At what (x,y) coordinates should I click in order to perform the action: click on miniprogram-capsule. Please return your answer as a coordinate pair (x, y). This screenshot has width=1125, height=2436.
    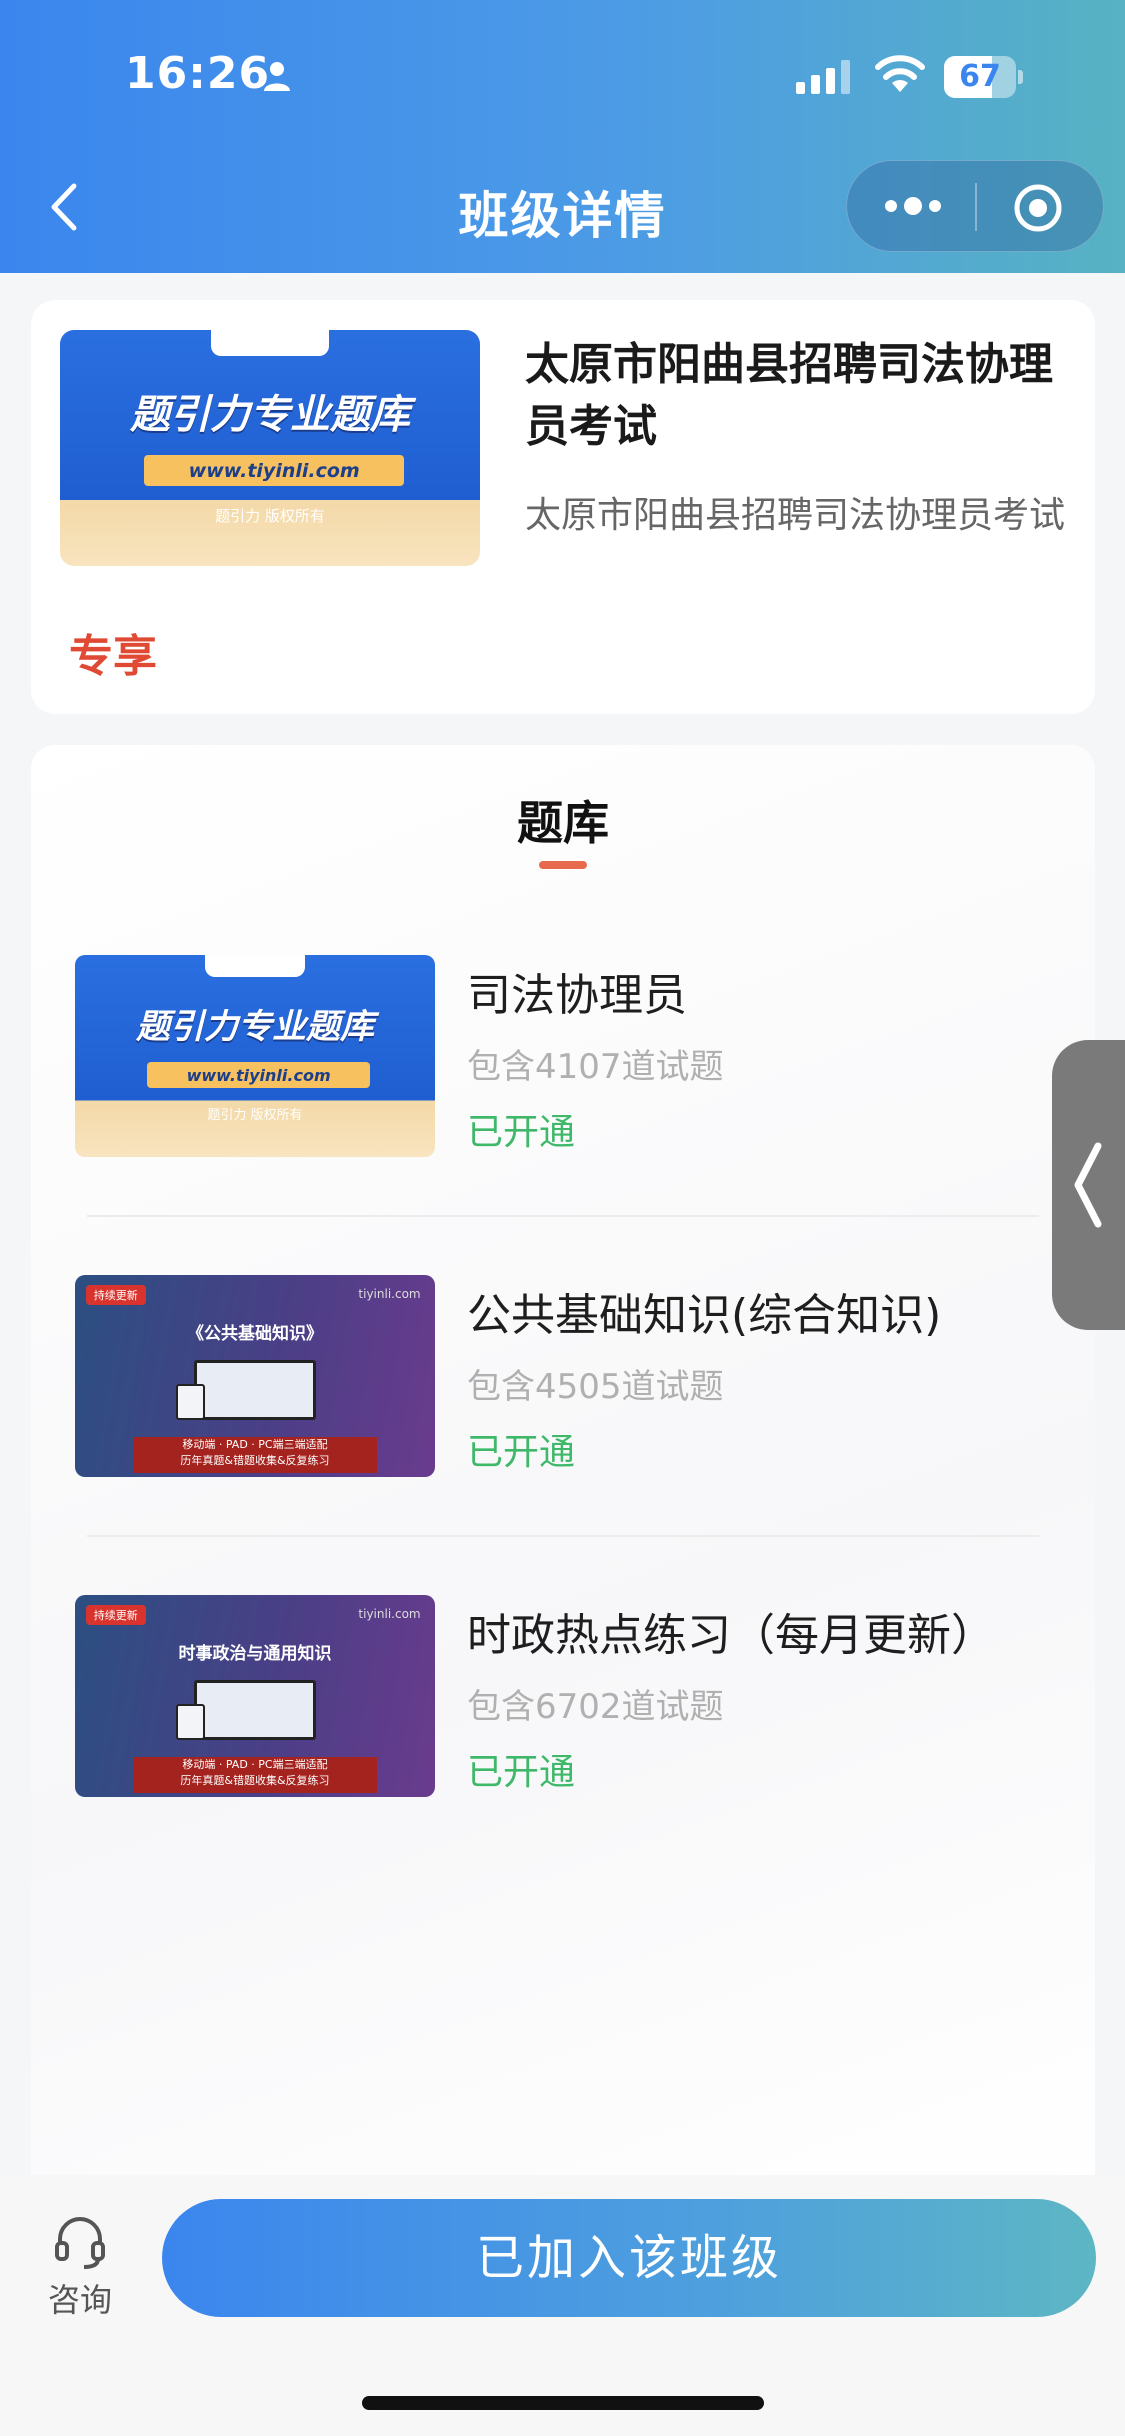
    Looking at the image, I should click on (975, 206).